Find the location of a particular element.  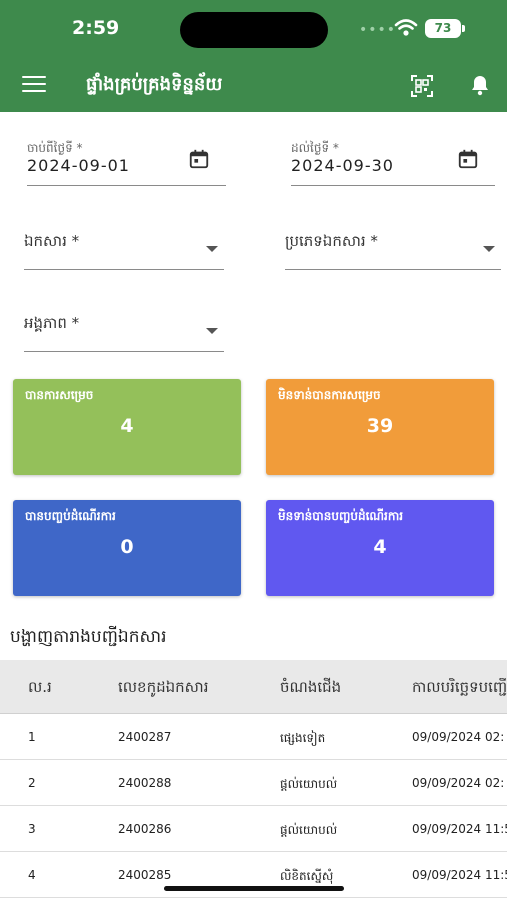

card-label: មិនទាន់បានបញ្ចប់ដំណើរការ is located at coordinates (341, 516).